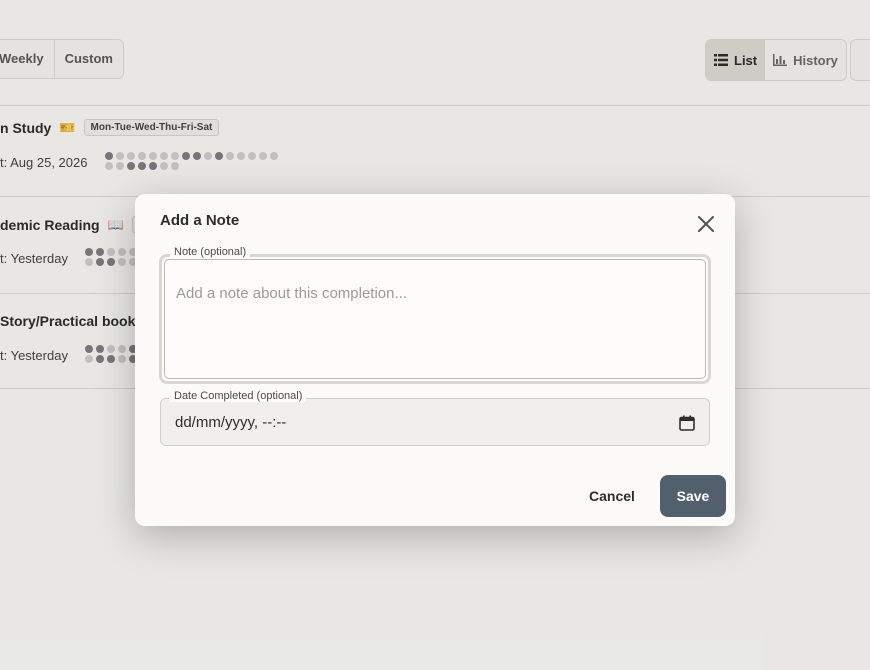 This screenshot has width=870, height=670. I want to click on cancel-button: Cancel, so click(612, 496).